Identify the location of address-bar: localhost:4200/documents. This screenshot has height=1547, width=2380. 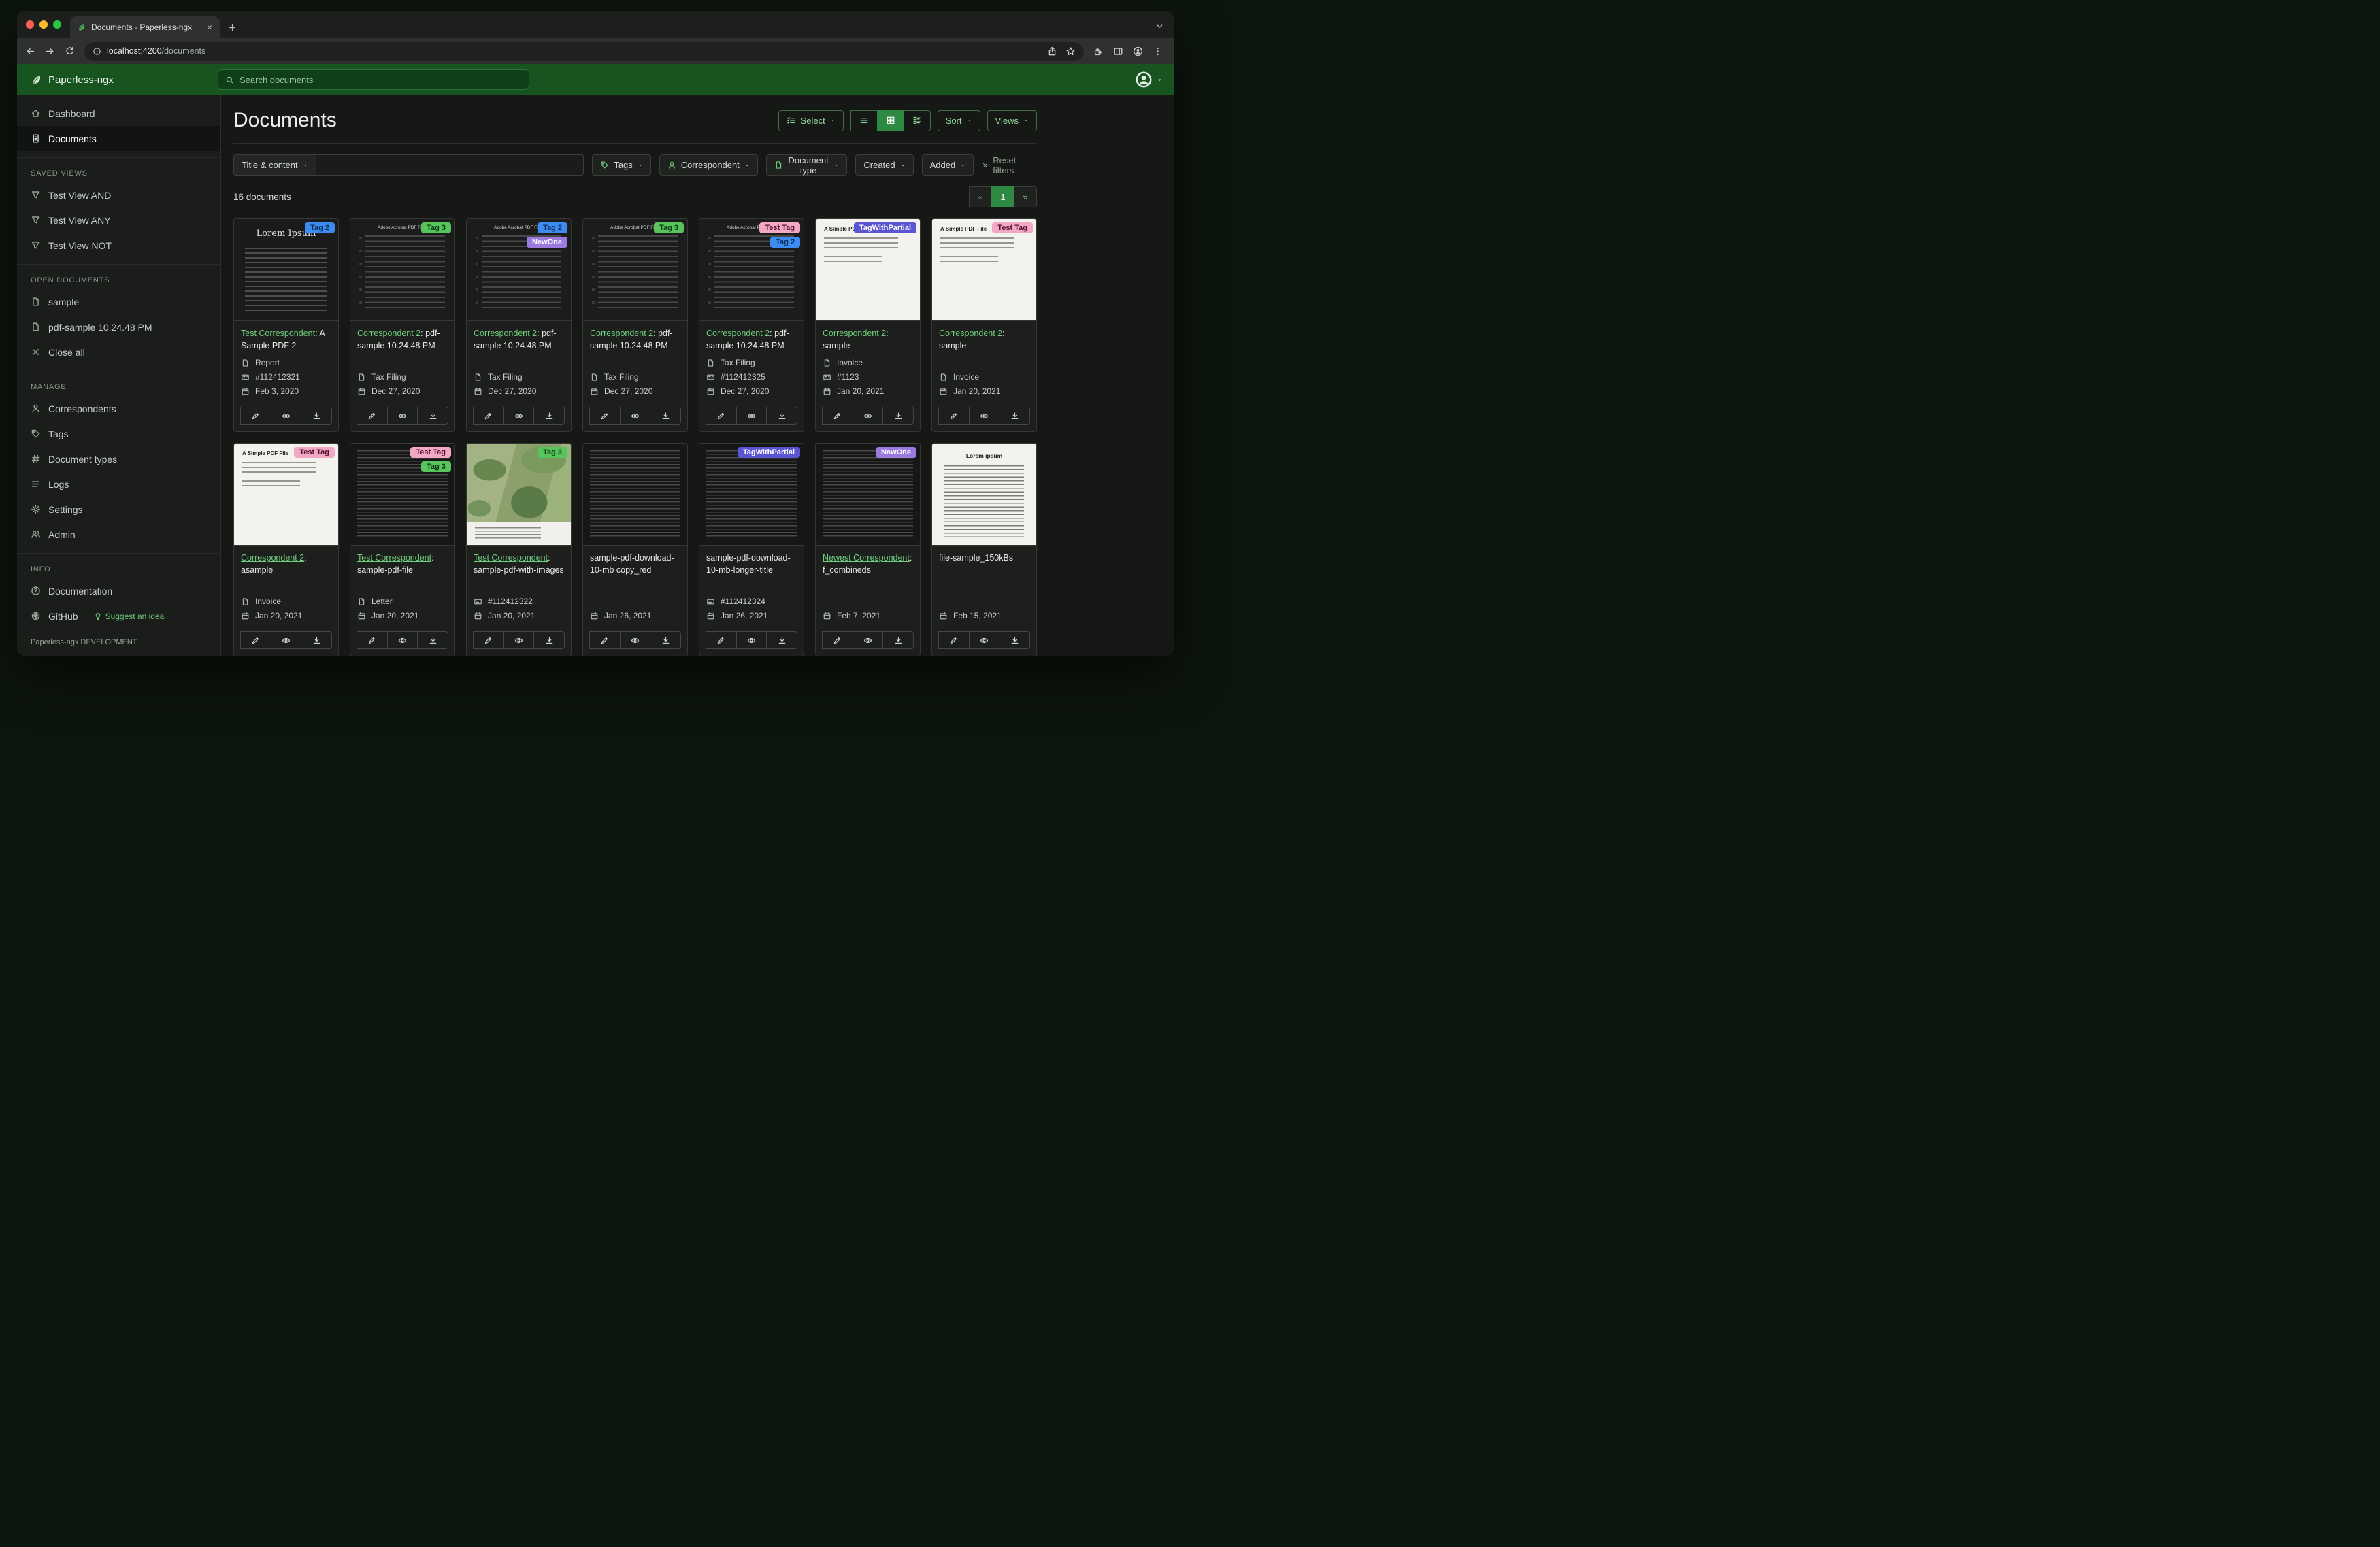
(584, 51).